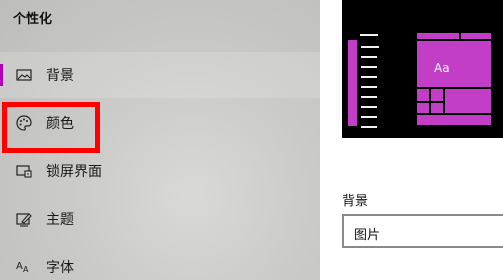 The image size is (503, 280). Describe the element at coordinates (24, 219) in the screenshot. I see `theme-icon` at that location.